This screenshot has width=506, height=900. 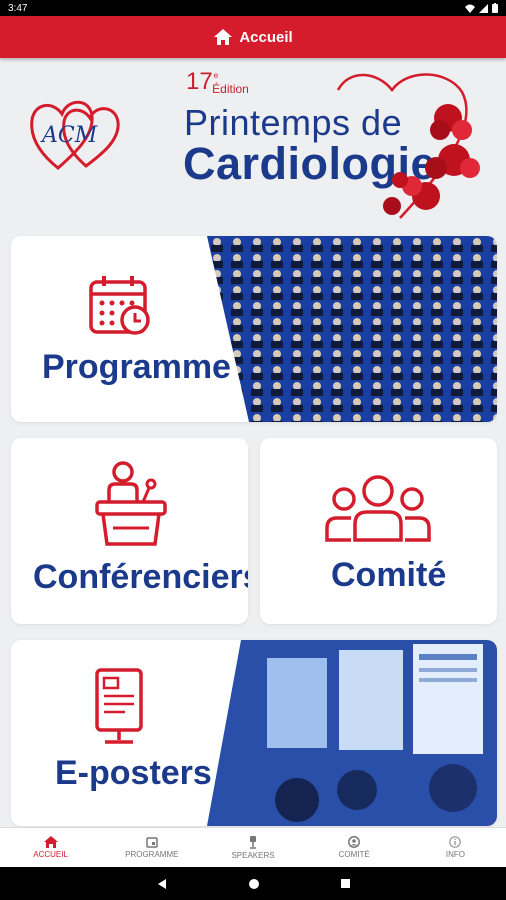 I want to click on status-icons, so click(x=481, y=8).